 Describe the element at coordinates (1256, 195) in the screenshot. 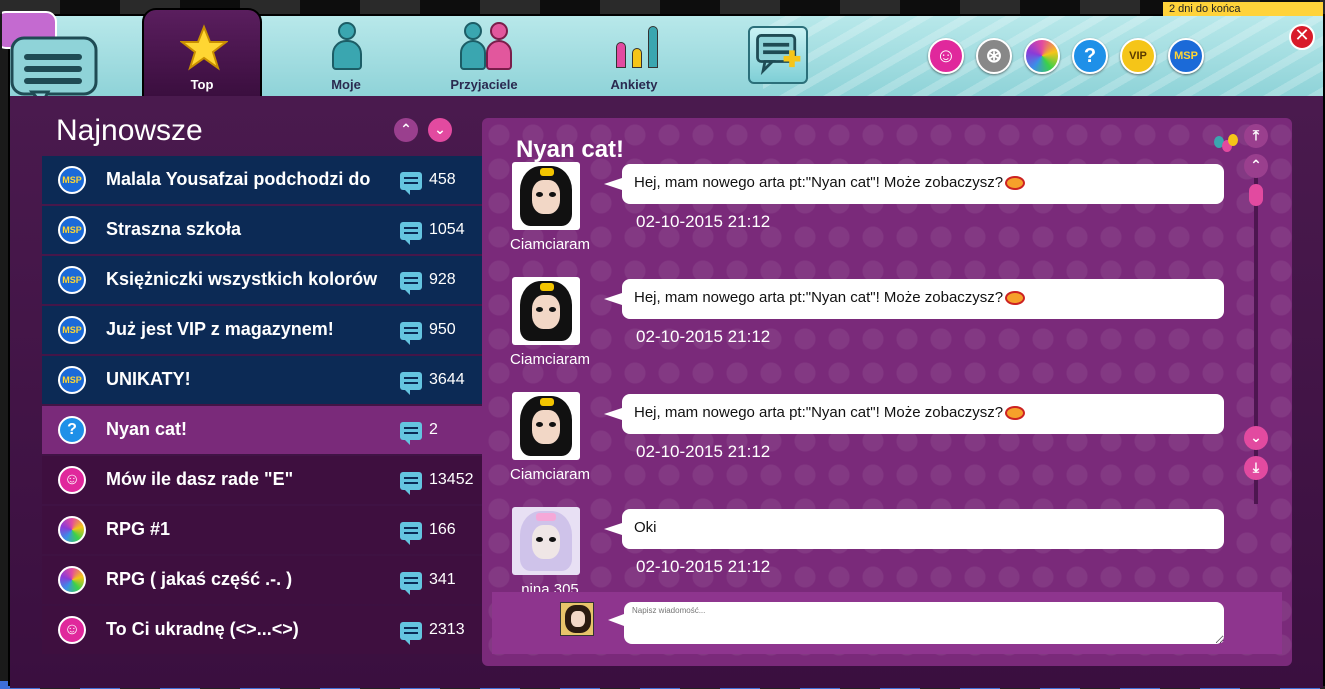

I see `scrollbar-thumb` at that location.